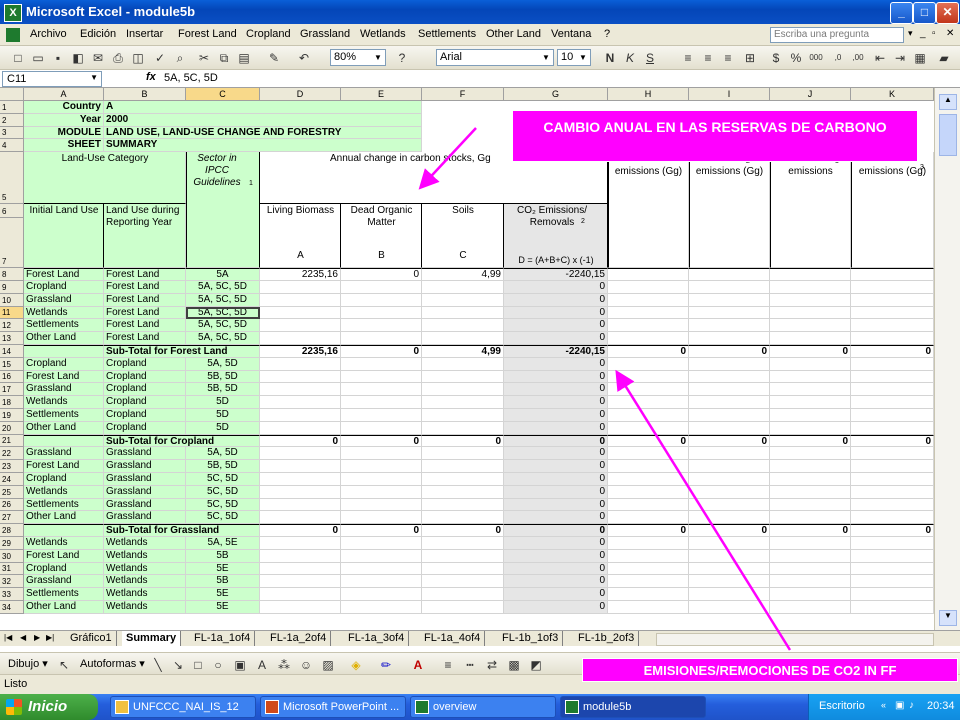 Image resolution: width=960 pixels, height=720 pixels. I want to click on function-icon: fx, so click(151, 77).